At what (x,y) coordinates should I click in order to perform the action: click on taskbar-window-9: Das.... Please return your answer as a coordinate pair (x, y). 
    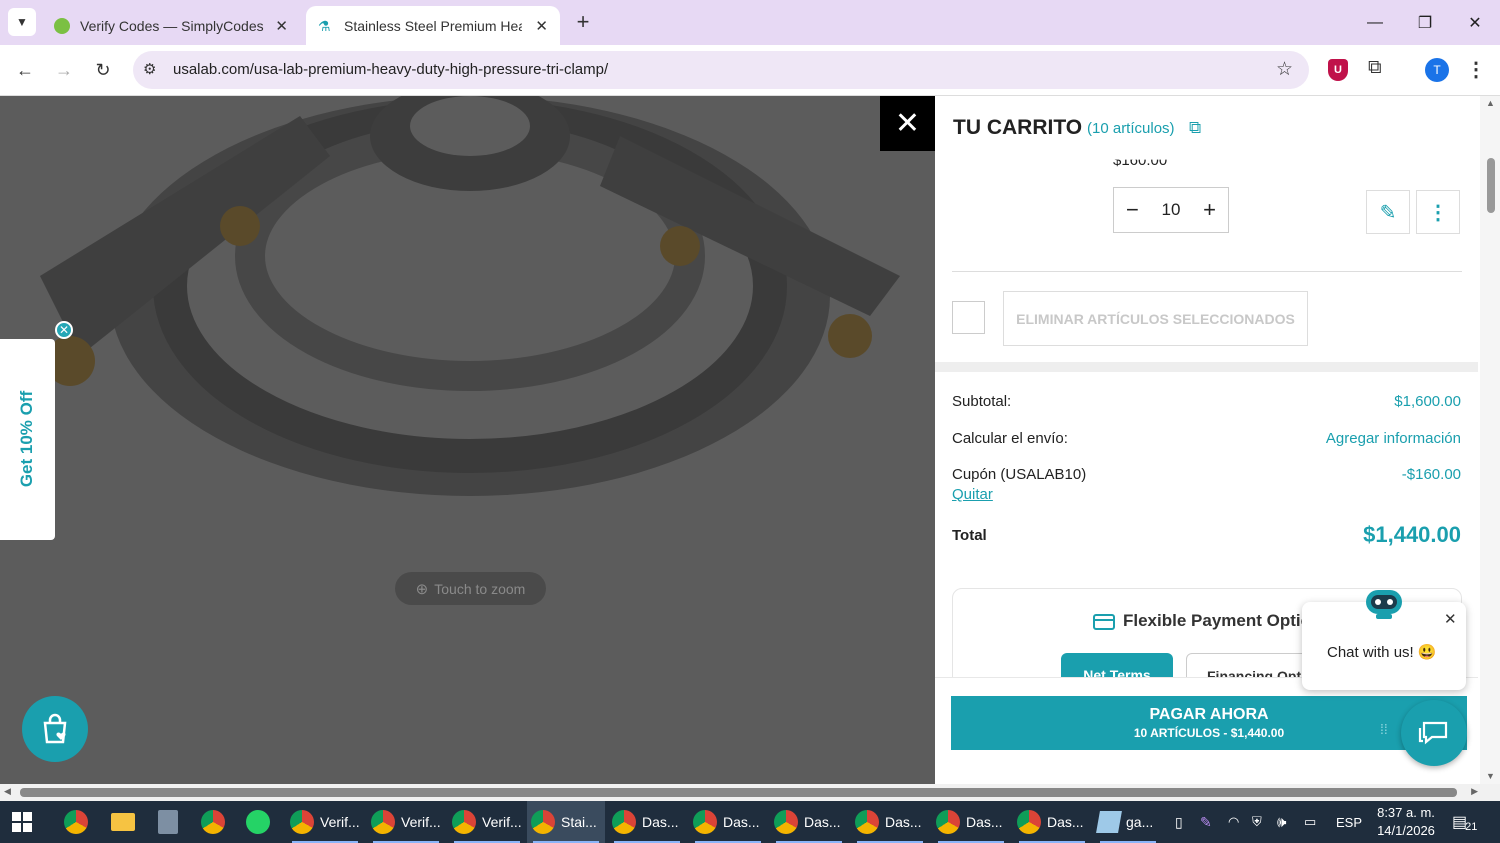
    Looking at the image, I should click on (971, 822).